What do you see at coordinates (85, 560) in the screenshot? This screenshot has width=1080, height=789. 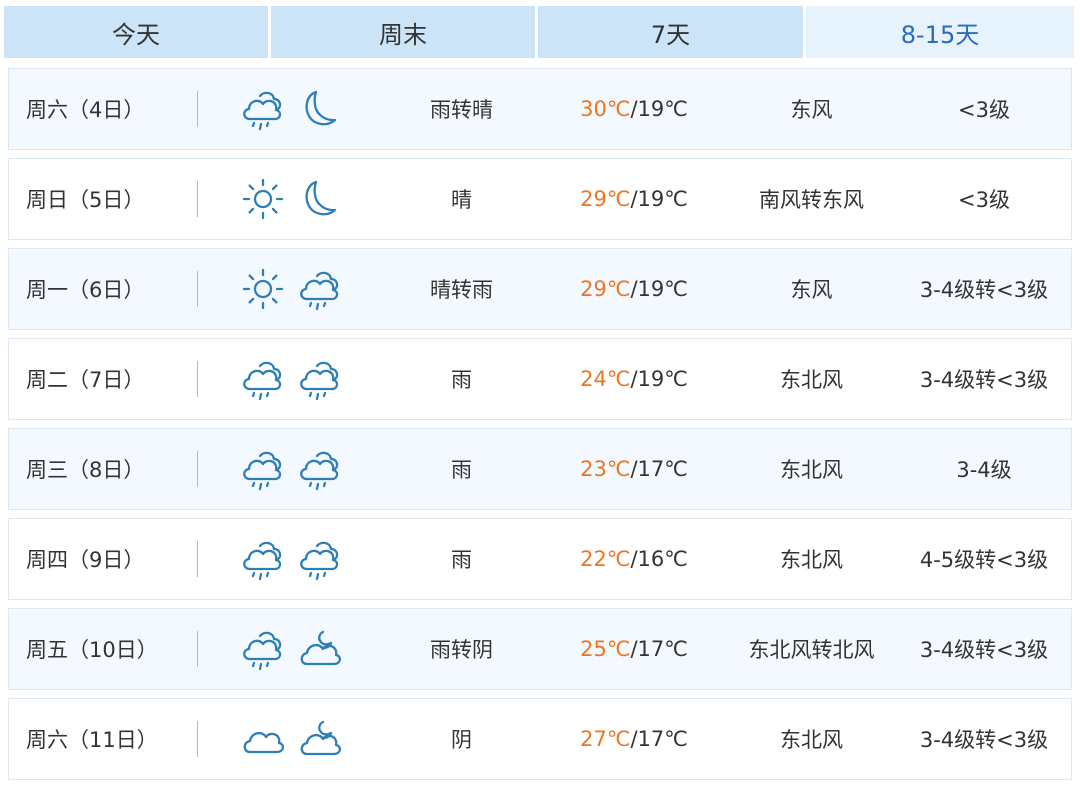 I see `day-label: 周四（9日）` at bounding box center [85, 560].